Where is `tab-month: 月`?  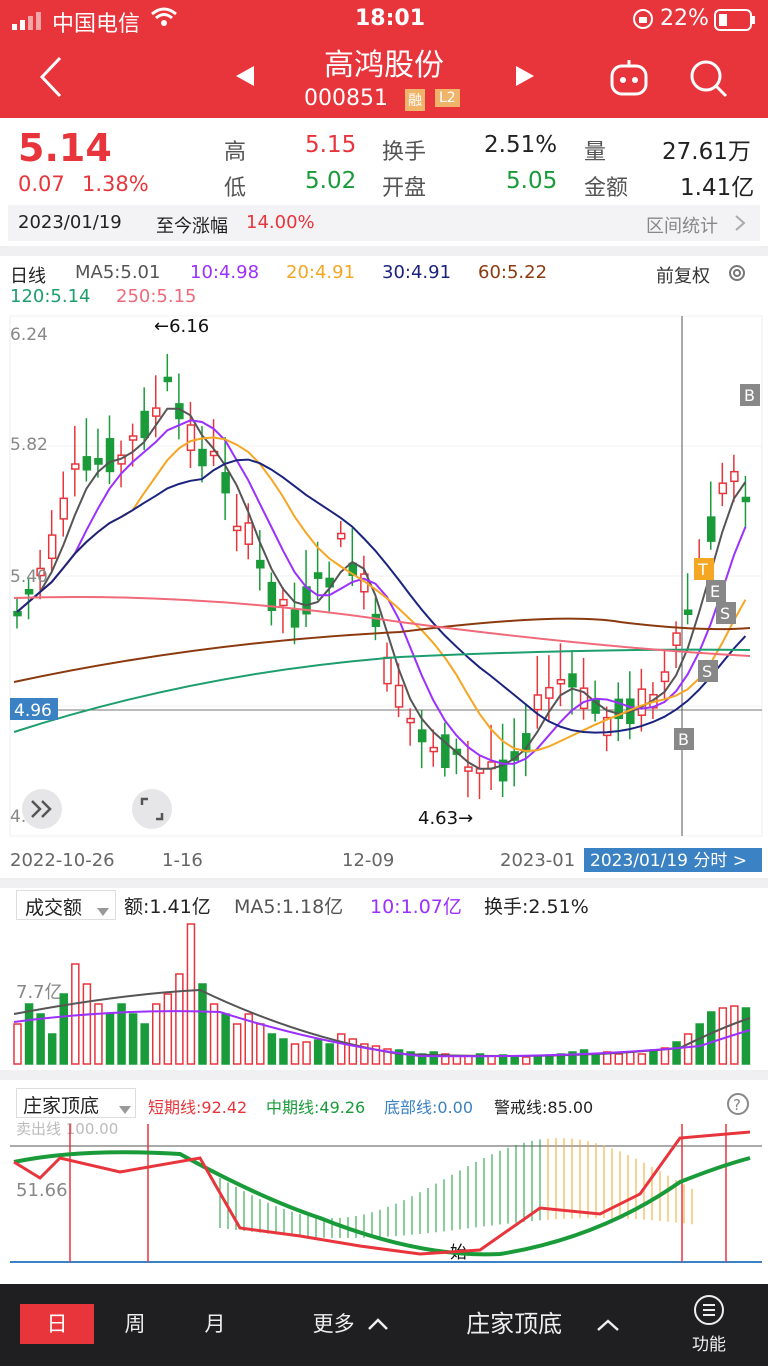
tab-month: 月 is located at coordinates (215, 1324).